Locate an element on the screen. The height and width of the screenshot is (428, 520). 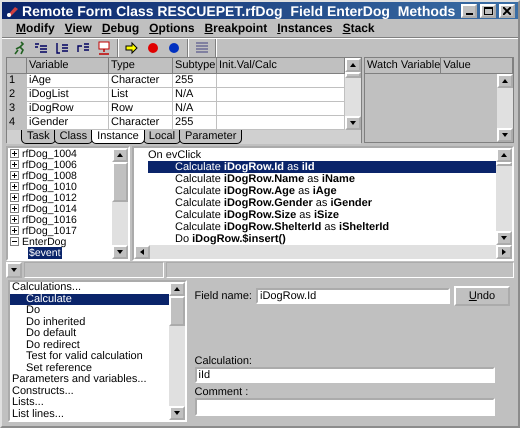
column-header: Watch Variable is located at coordinates (403, 66).